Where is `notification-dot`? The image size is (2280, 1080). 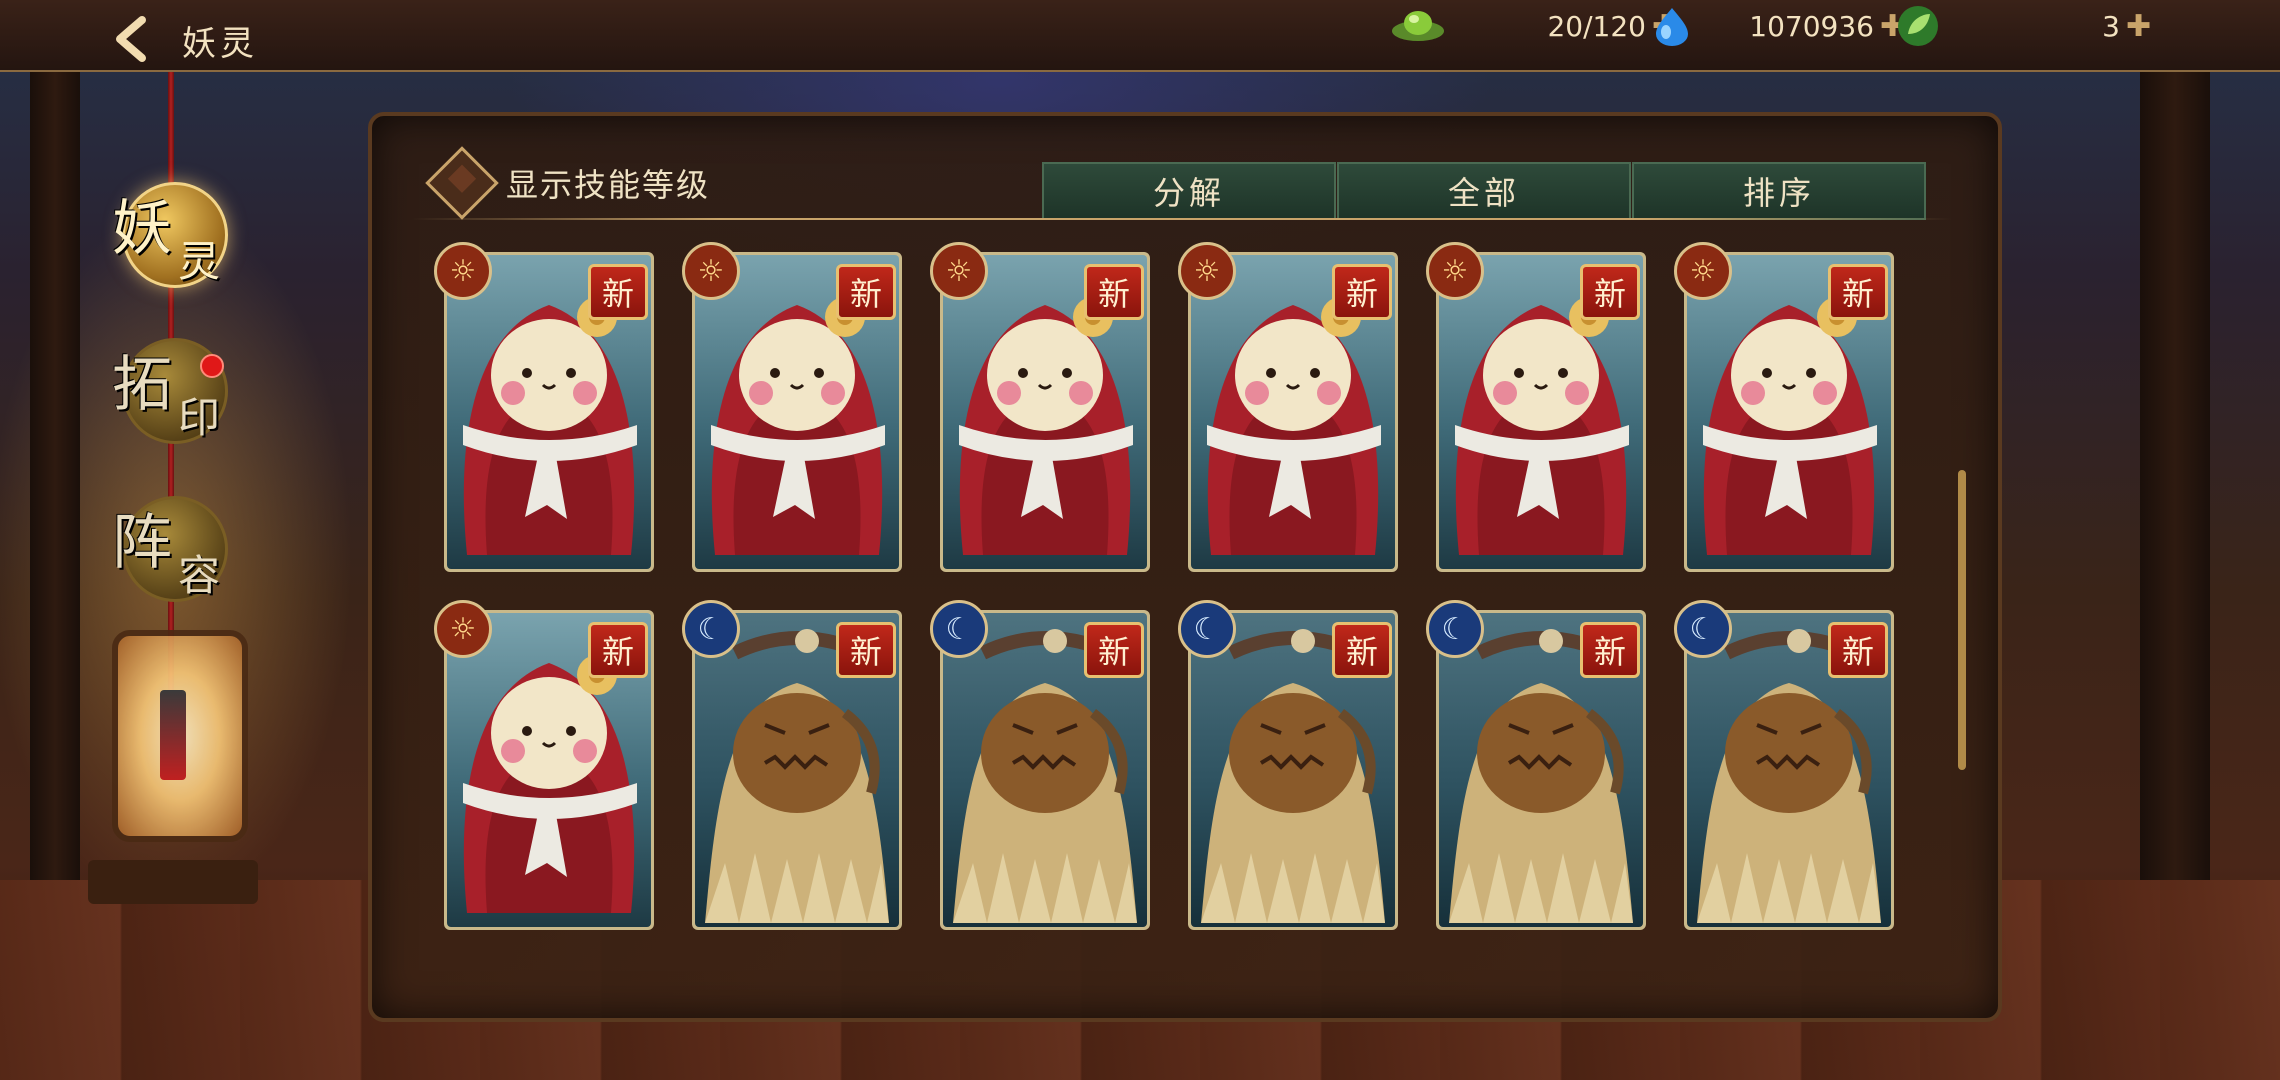
notification-dot is located at coordinates (212, 366).